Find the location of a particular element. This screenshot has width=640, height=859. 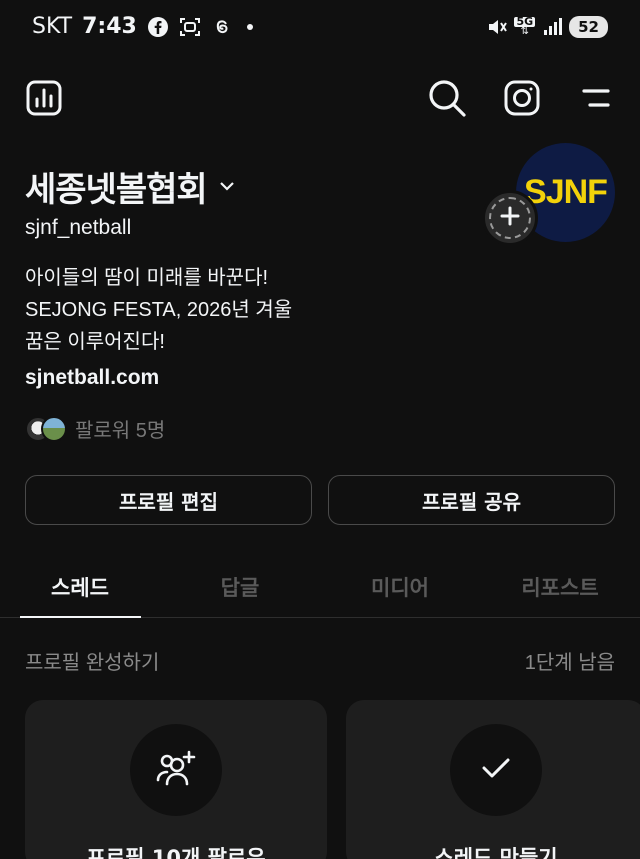

tab-media: 미디어 is located at coordinates (400, 587).